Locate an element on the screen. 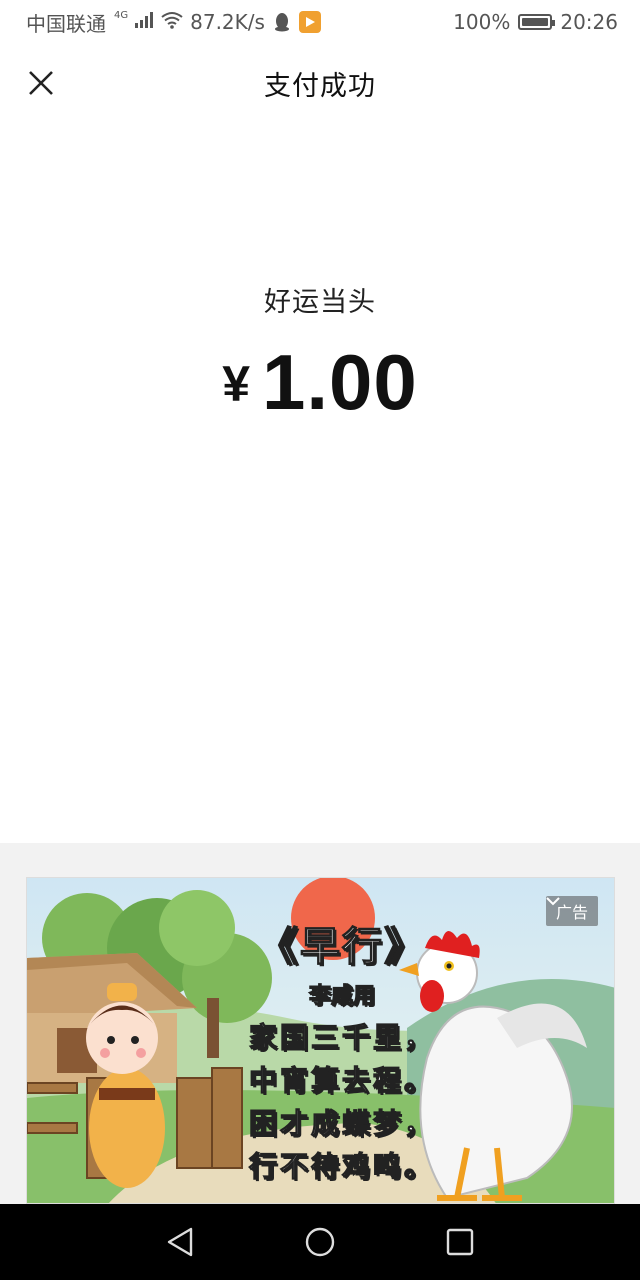 Image resolution: width=640 pixels, height=1280 pixels. recents-square-icon is located at coordinates (460, 1242).